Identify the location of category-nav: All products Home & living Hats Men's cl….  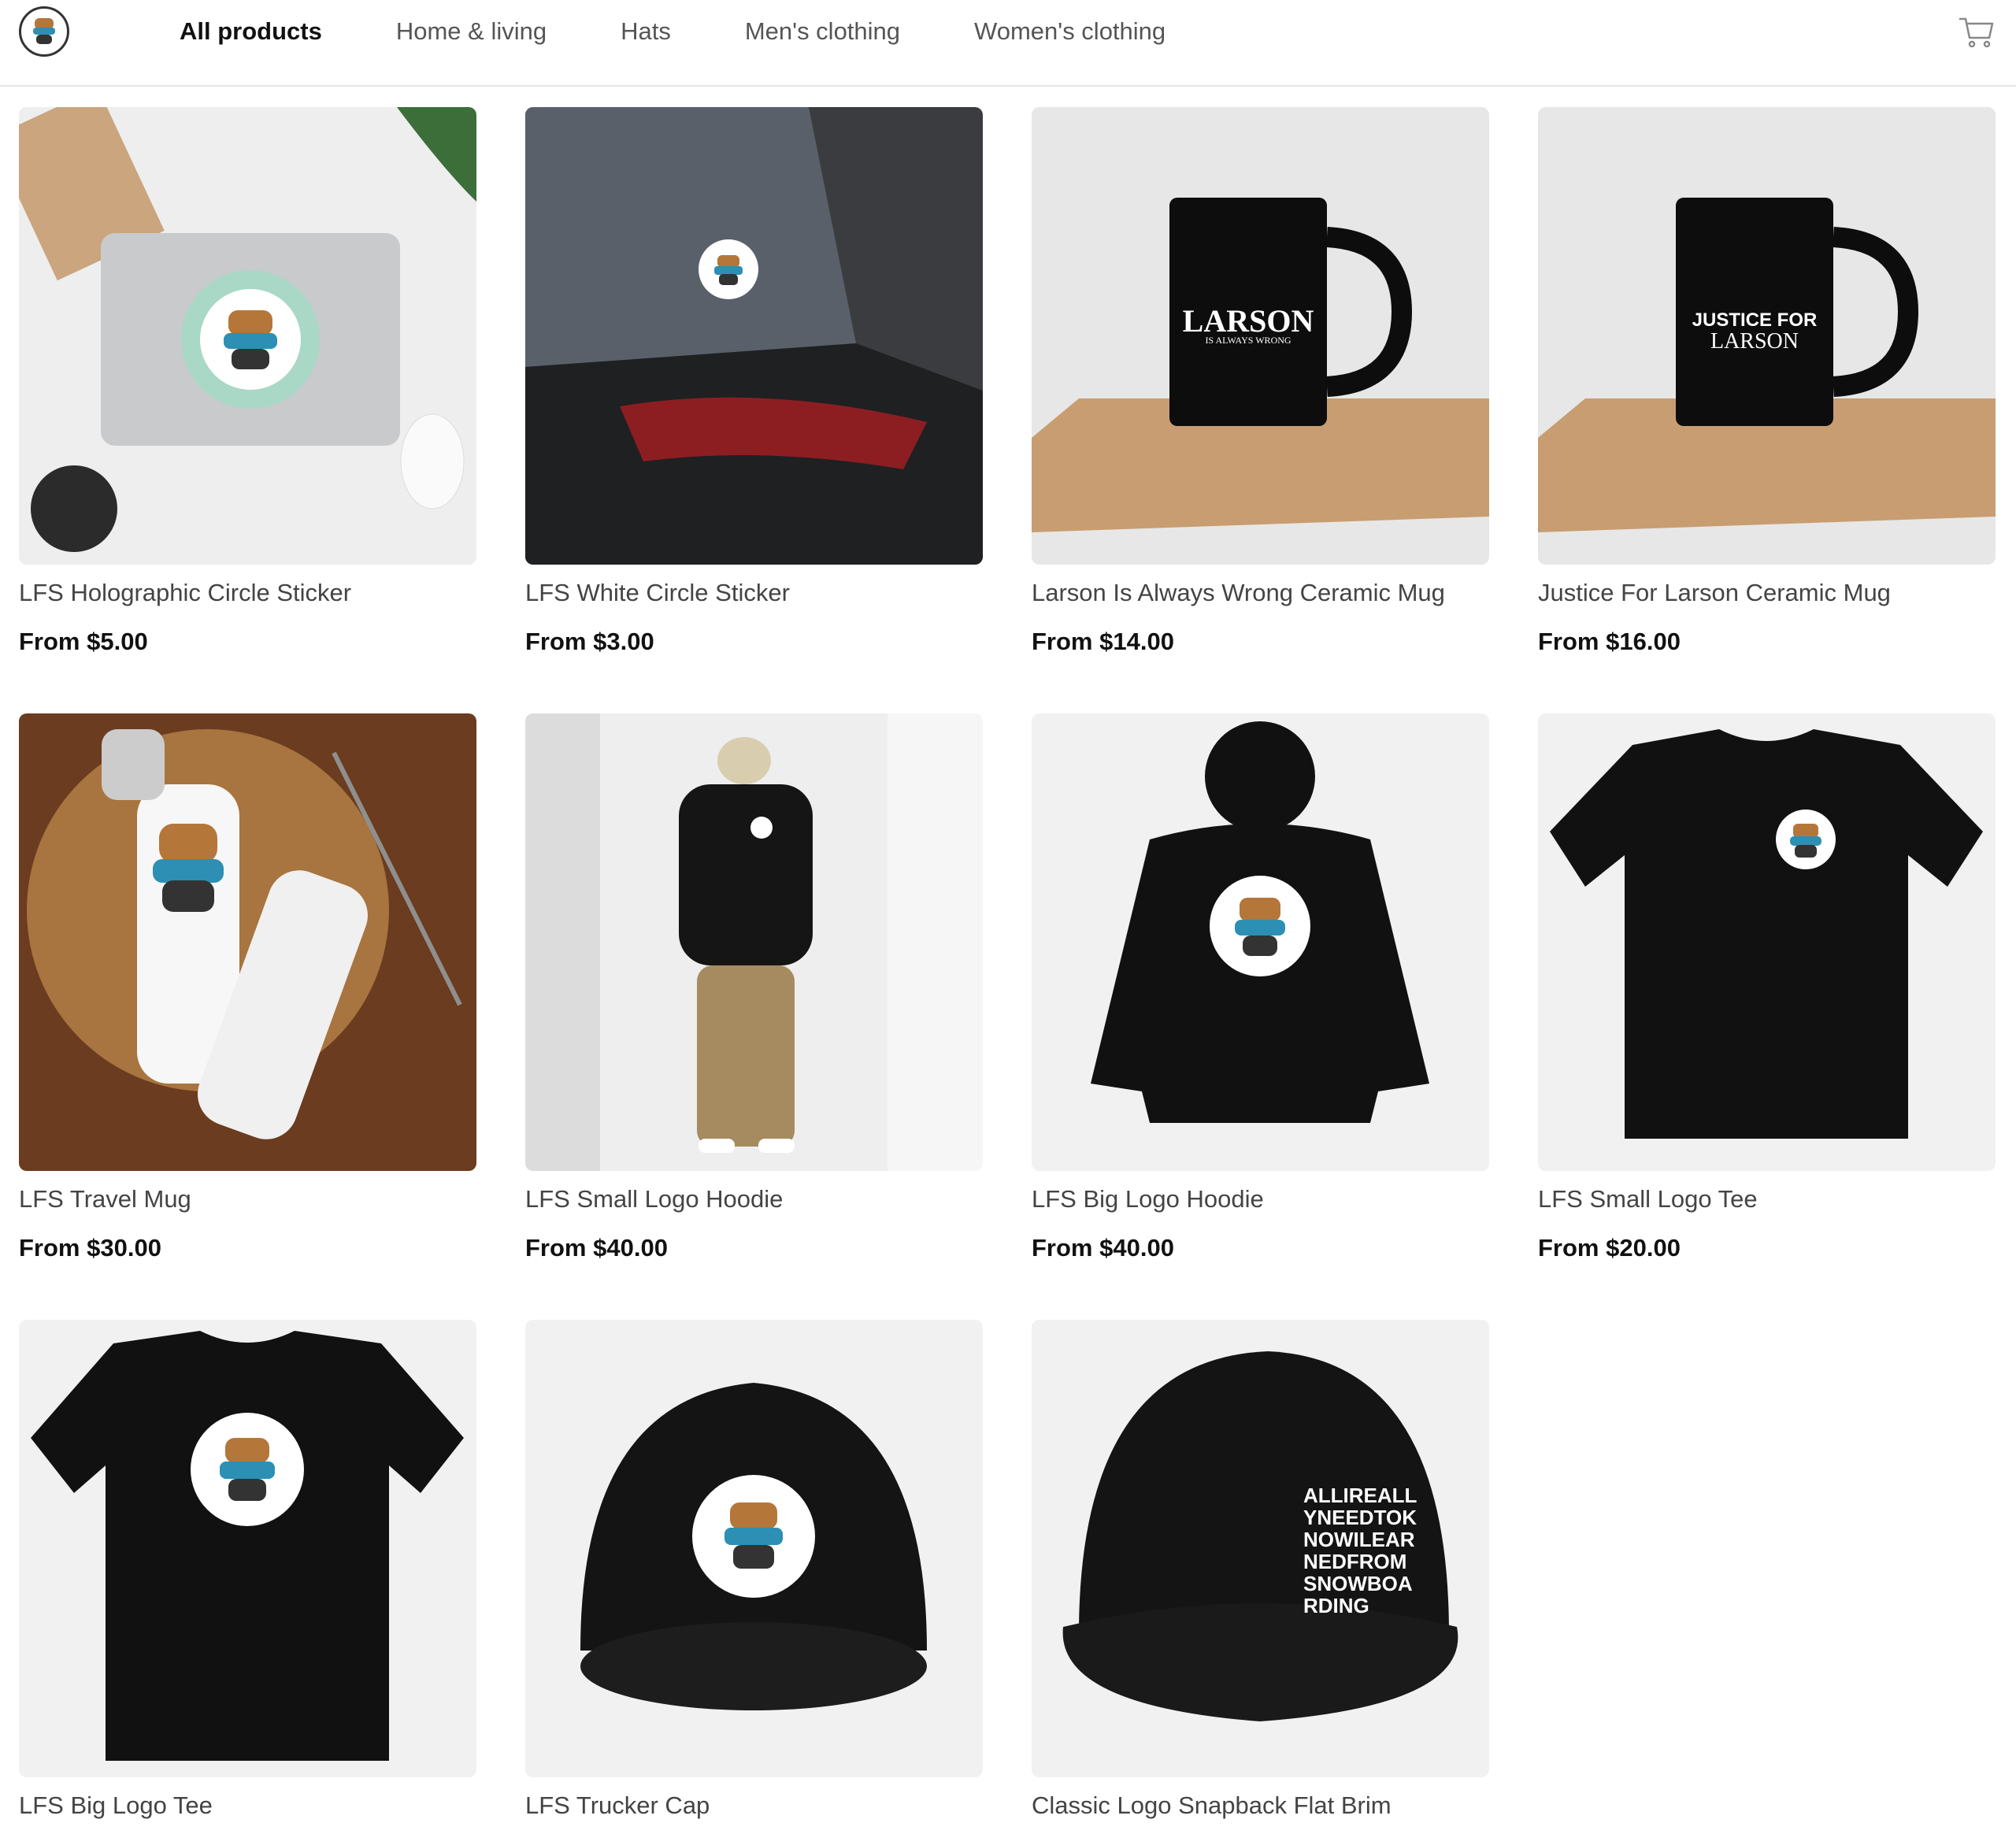
(710, 32).